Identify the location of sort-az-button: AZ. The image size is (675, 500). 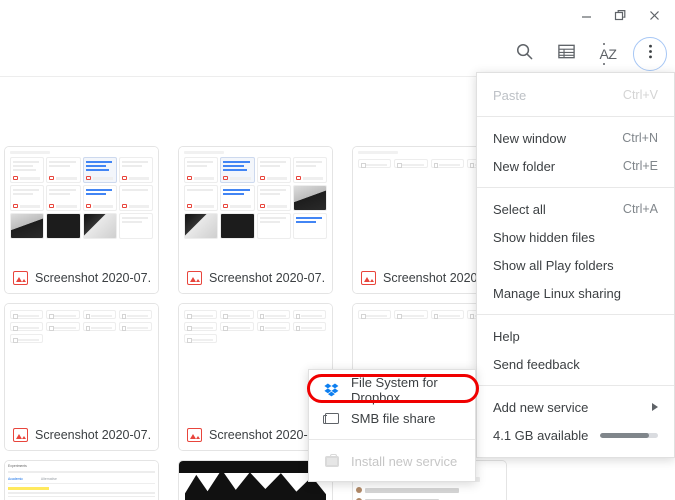
(608, 54).